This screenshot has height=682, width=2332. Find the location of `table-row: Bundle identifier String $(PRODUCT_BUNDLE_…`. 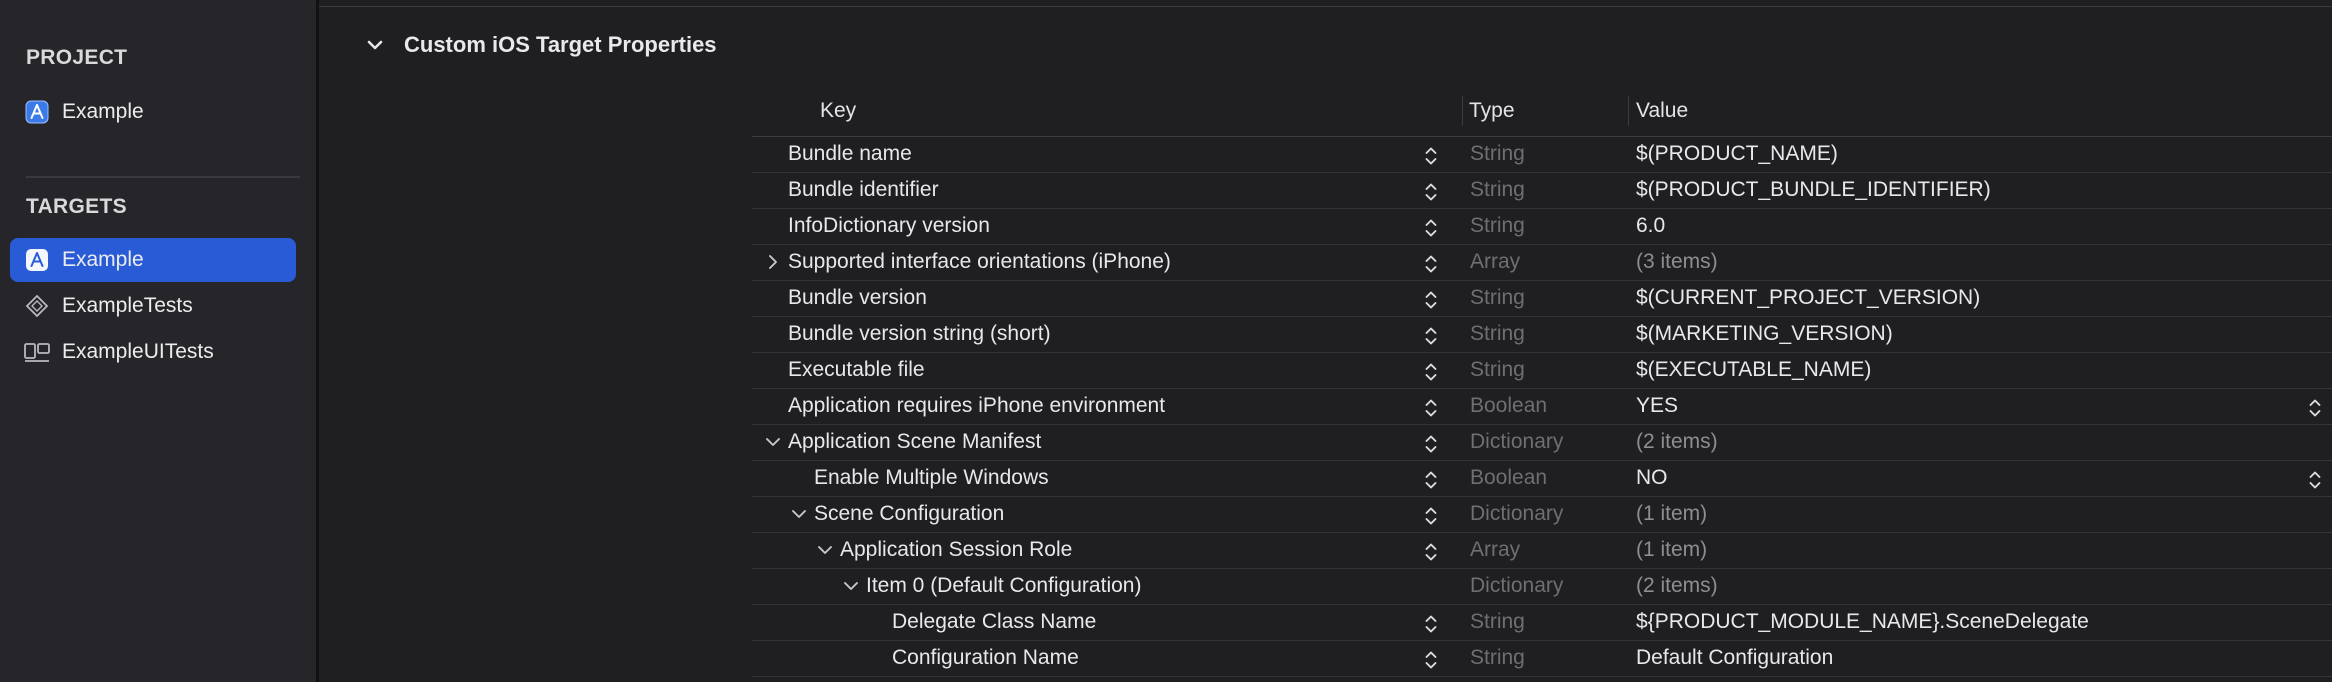

table-row: Bundle identifier String $(PRODUCT_BUNDLE_… is located at coordinates (1542, 191).